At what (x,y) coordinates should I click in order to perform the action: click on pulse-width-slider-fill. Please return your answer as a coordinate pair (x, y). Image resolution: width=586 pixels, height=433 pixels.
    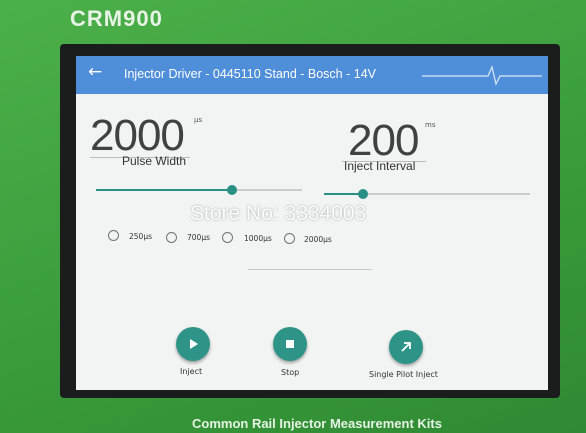
    Looking at the image, I should click on (164, 190).